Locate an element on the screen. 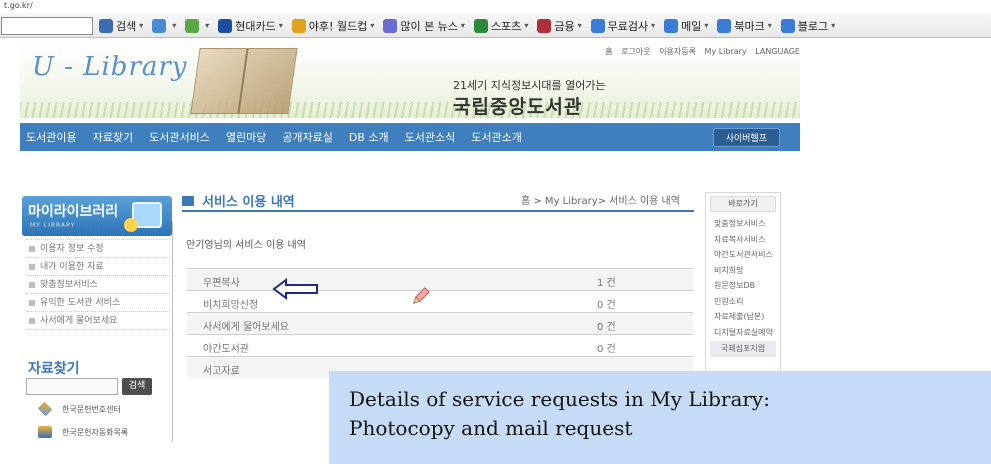 The height and width of the screenshot is (464, 991). sidebar-search-button: 검색 is located at coordinates (137, 386).